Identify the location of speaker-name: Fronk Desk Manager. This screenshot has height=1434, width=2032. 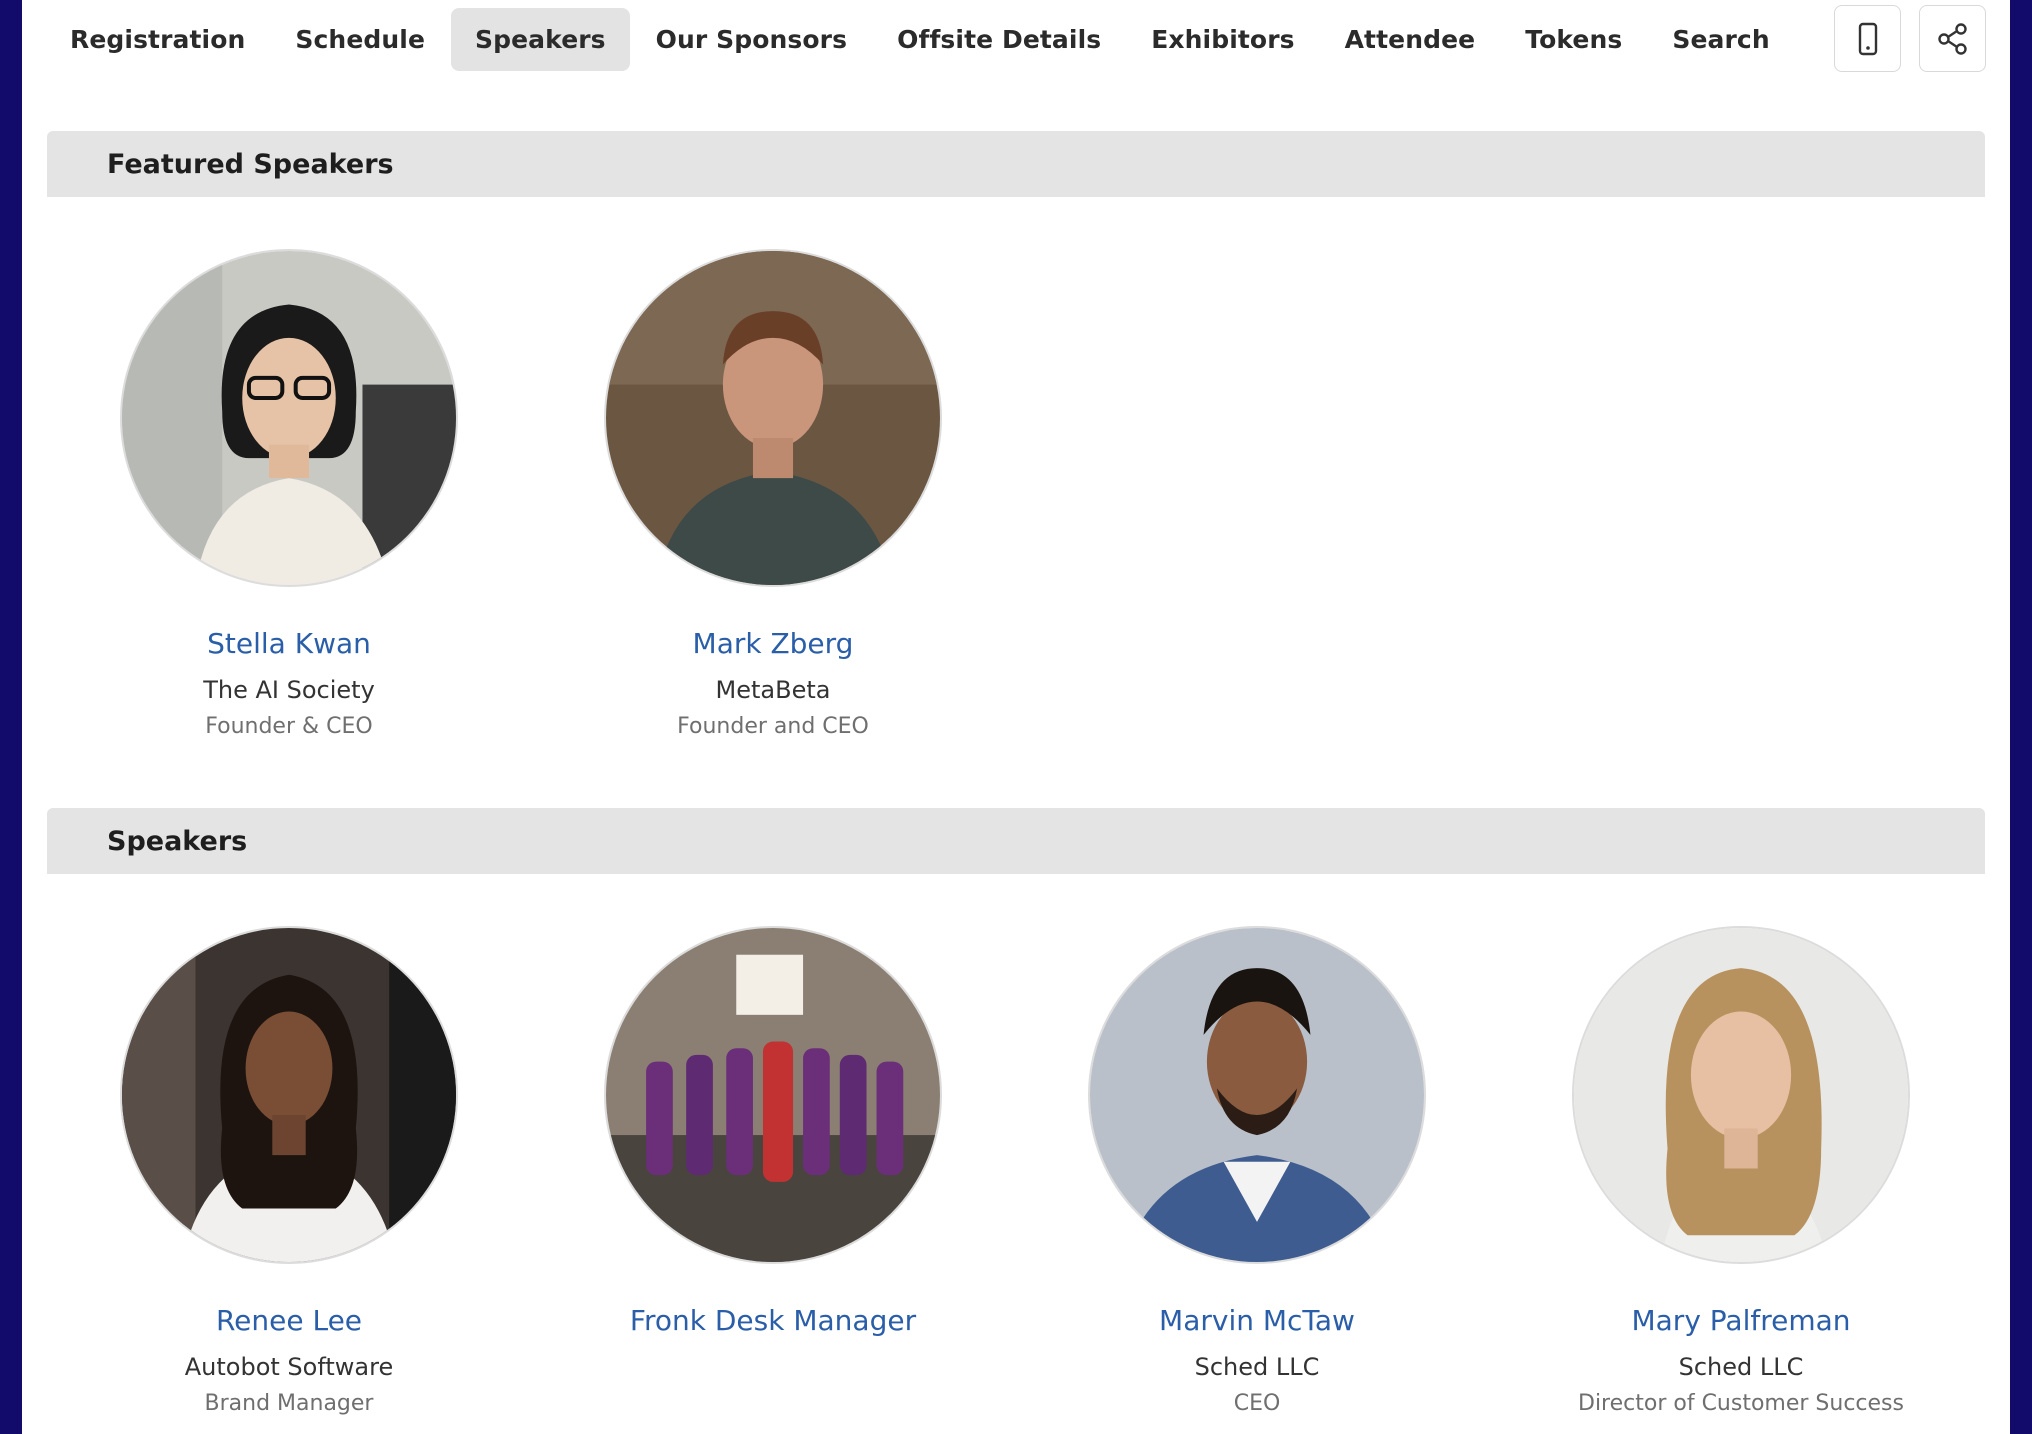
(773, 1320).